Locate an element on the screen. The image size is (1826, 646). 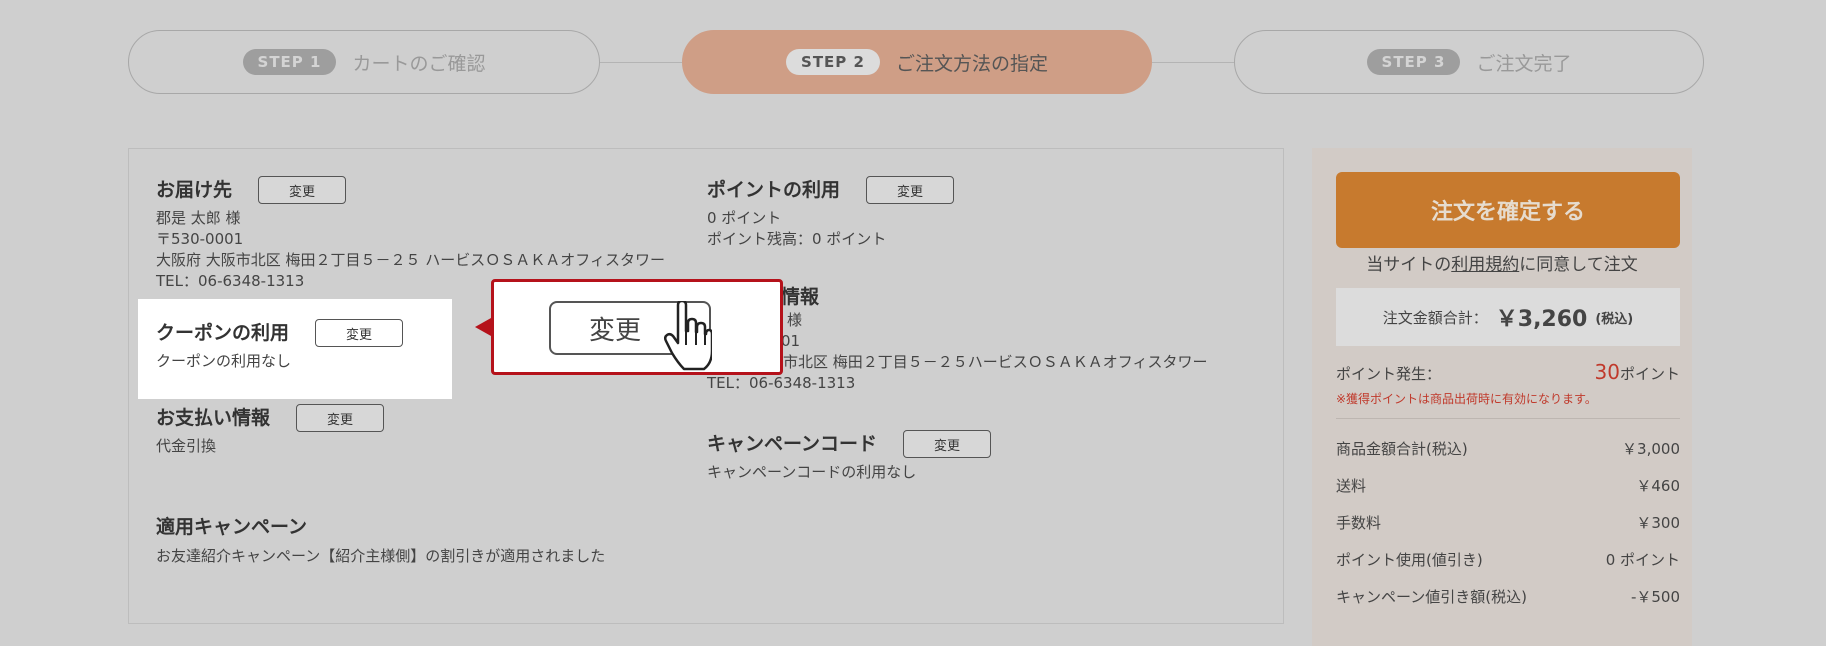
summary-divider is located at coordinates (1508, 418).